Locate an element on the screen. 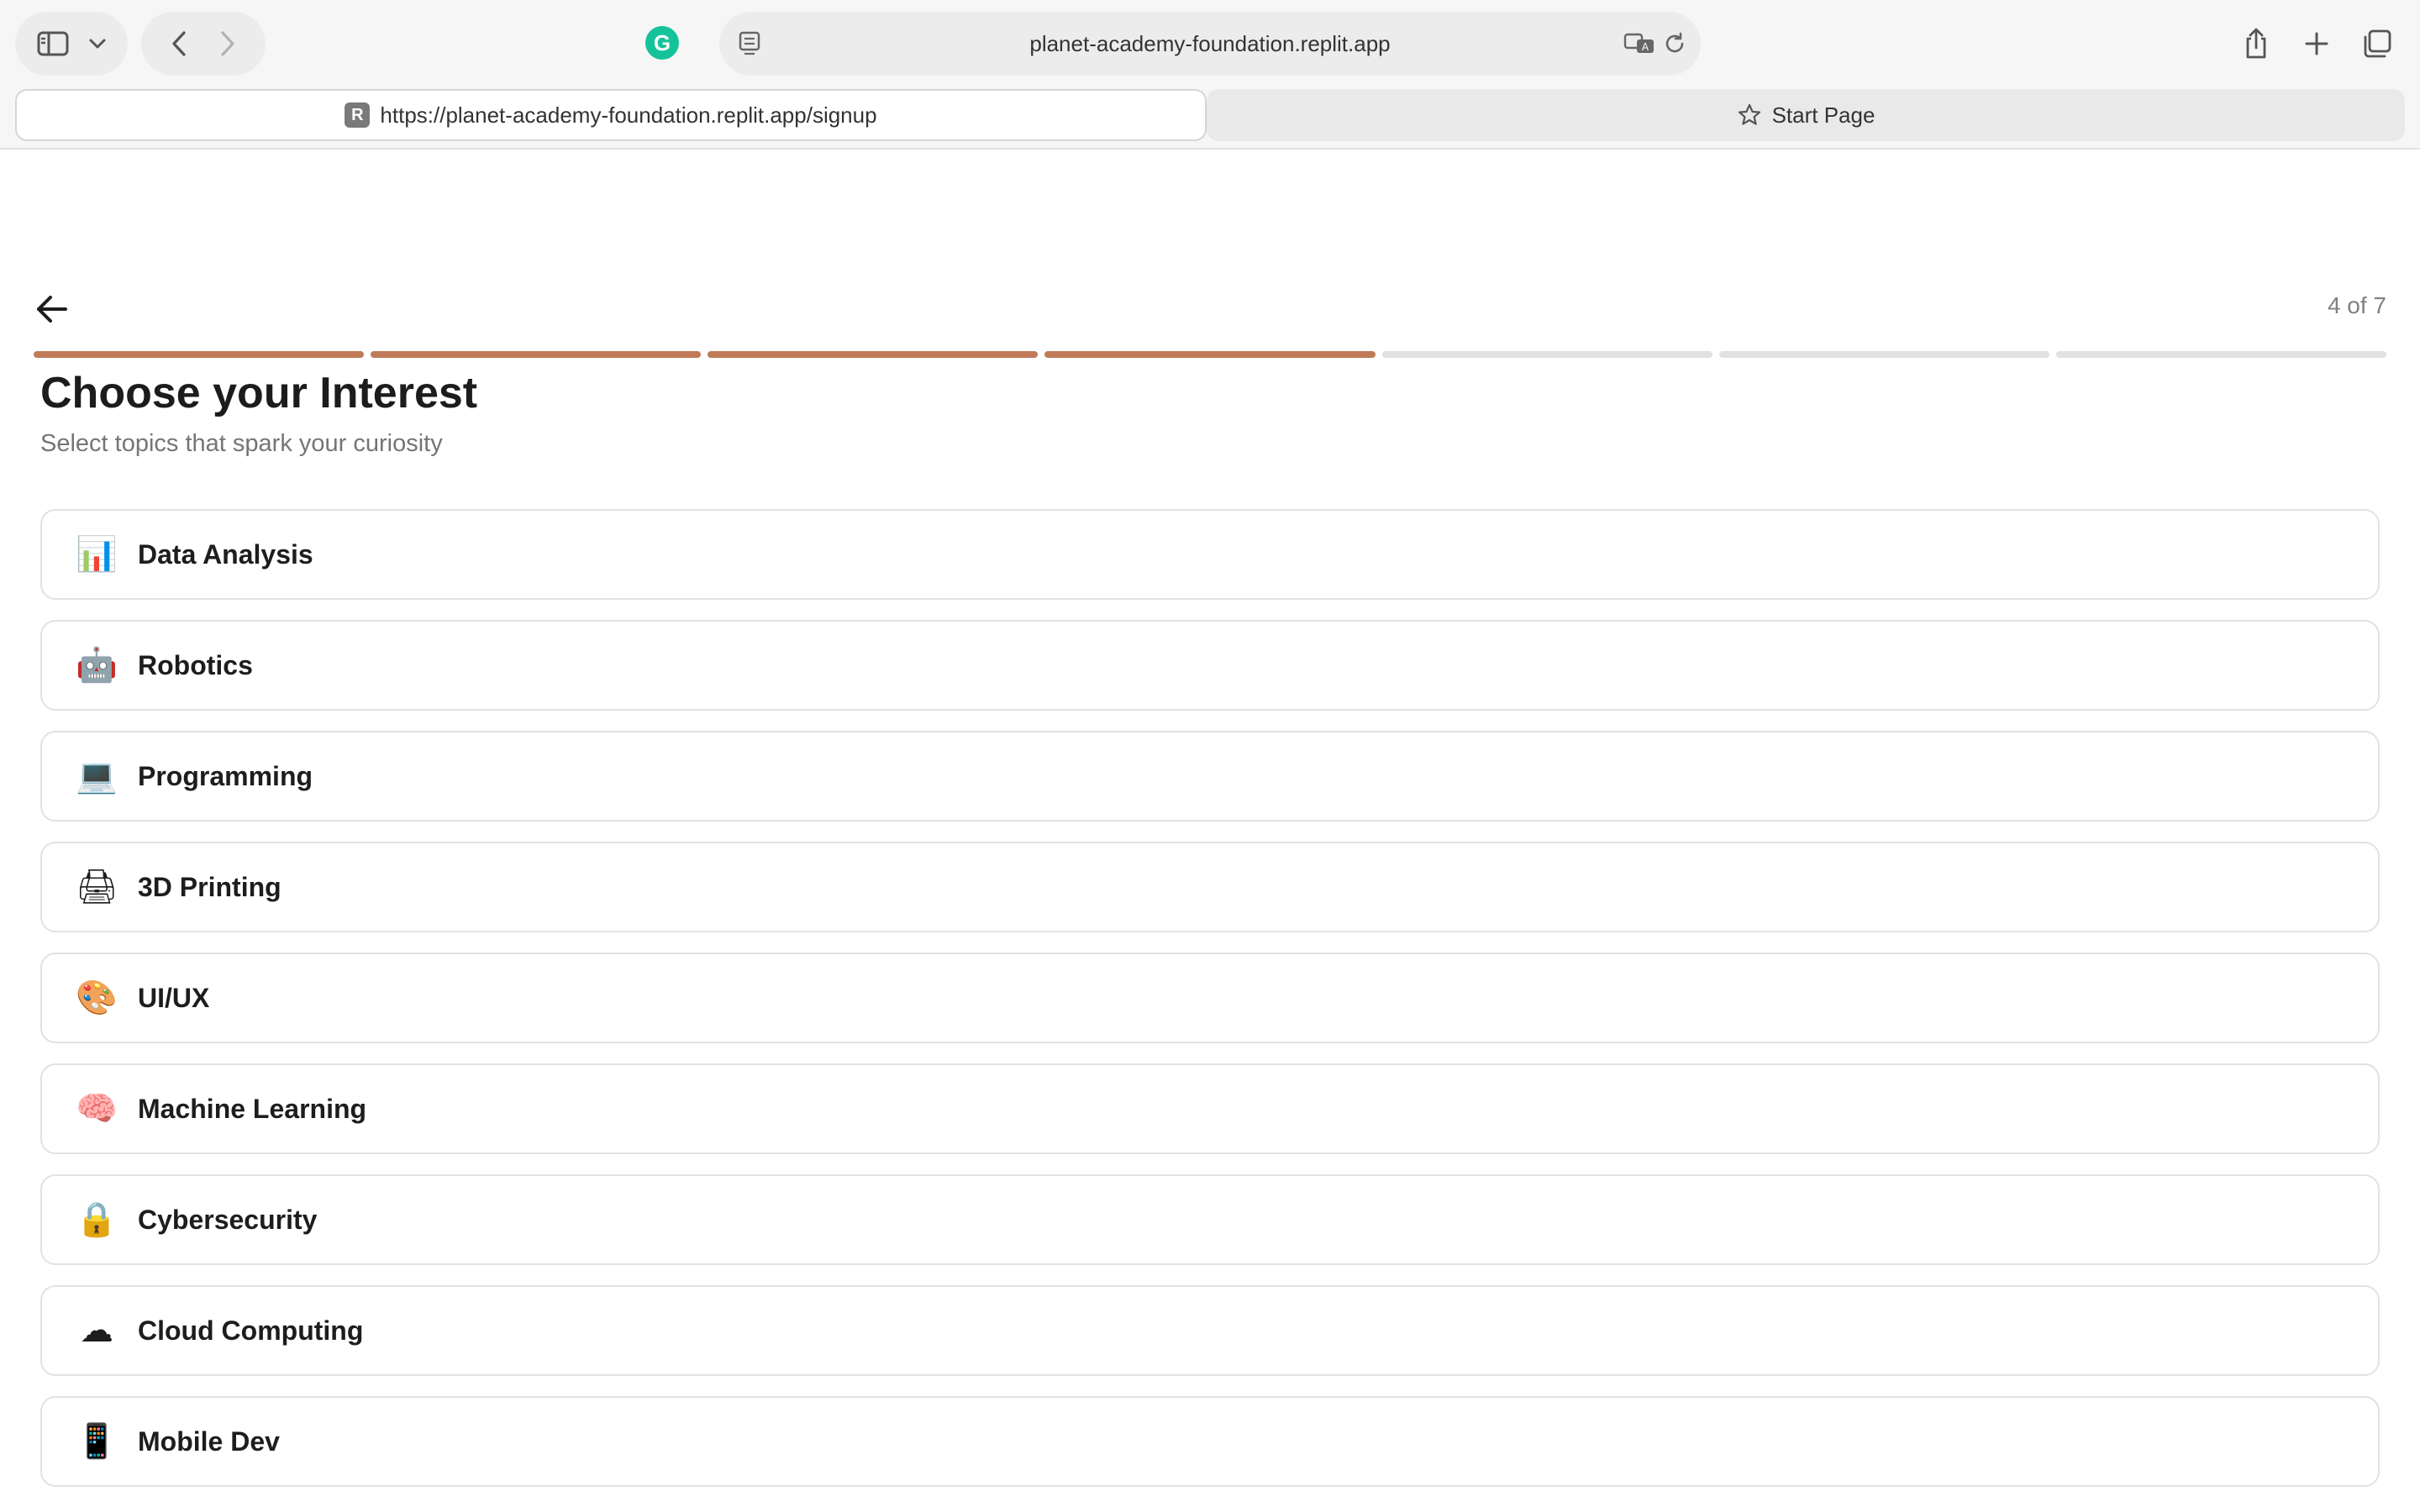  page-subtitle: Select topics that spark your curiosity is located at coordinates (241, 443).